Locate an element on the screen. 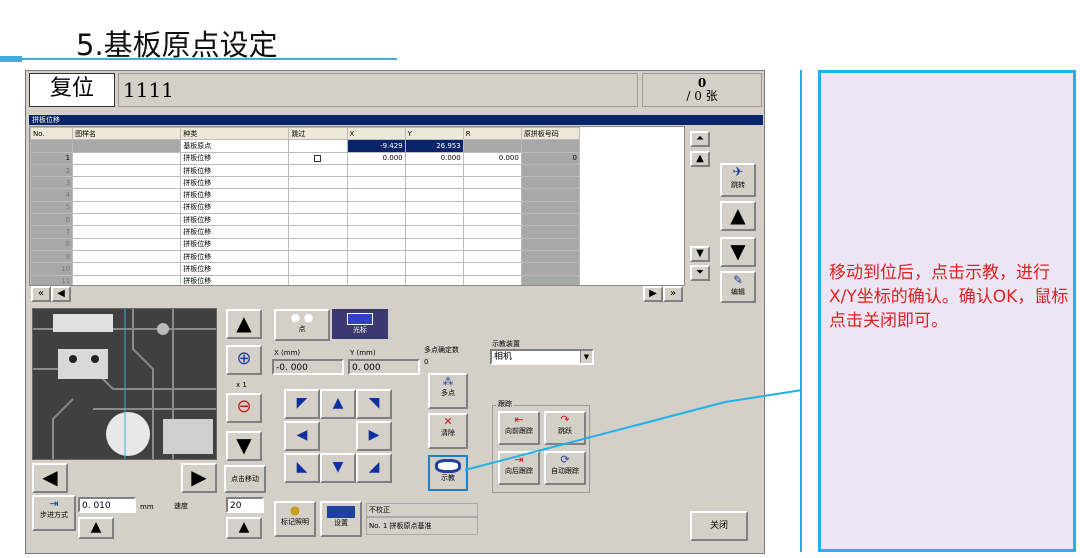 The height and width of the screenshot is (558, 1080). annotation-text: 移动到位后，点击示教，进行X/Y坐标的确认。确认OK，鼠标点击关闭即可。 is located at coordinates (949, 297).